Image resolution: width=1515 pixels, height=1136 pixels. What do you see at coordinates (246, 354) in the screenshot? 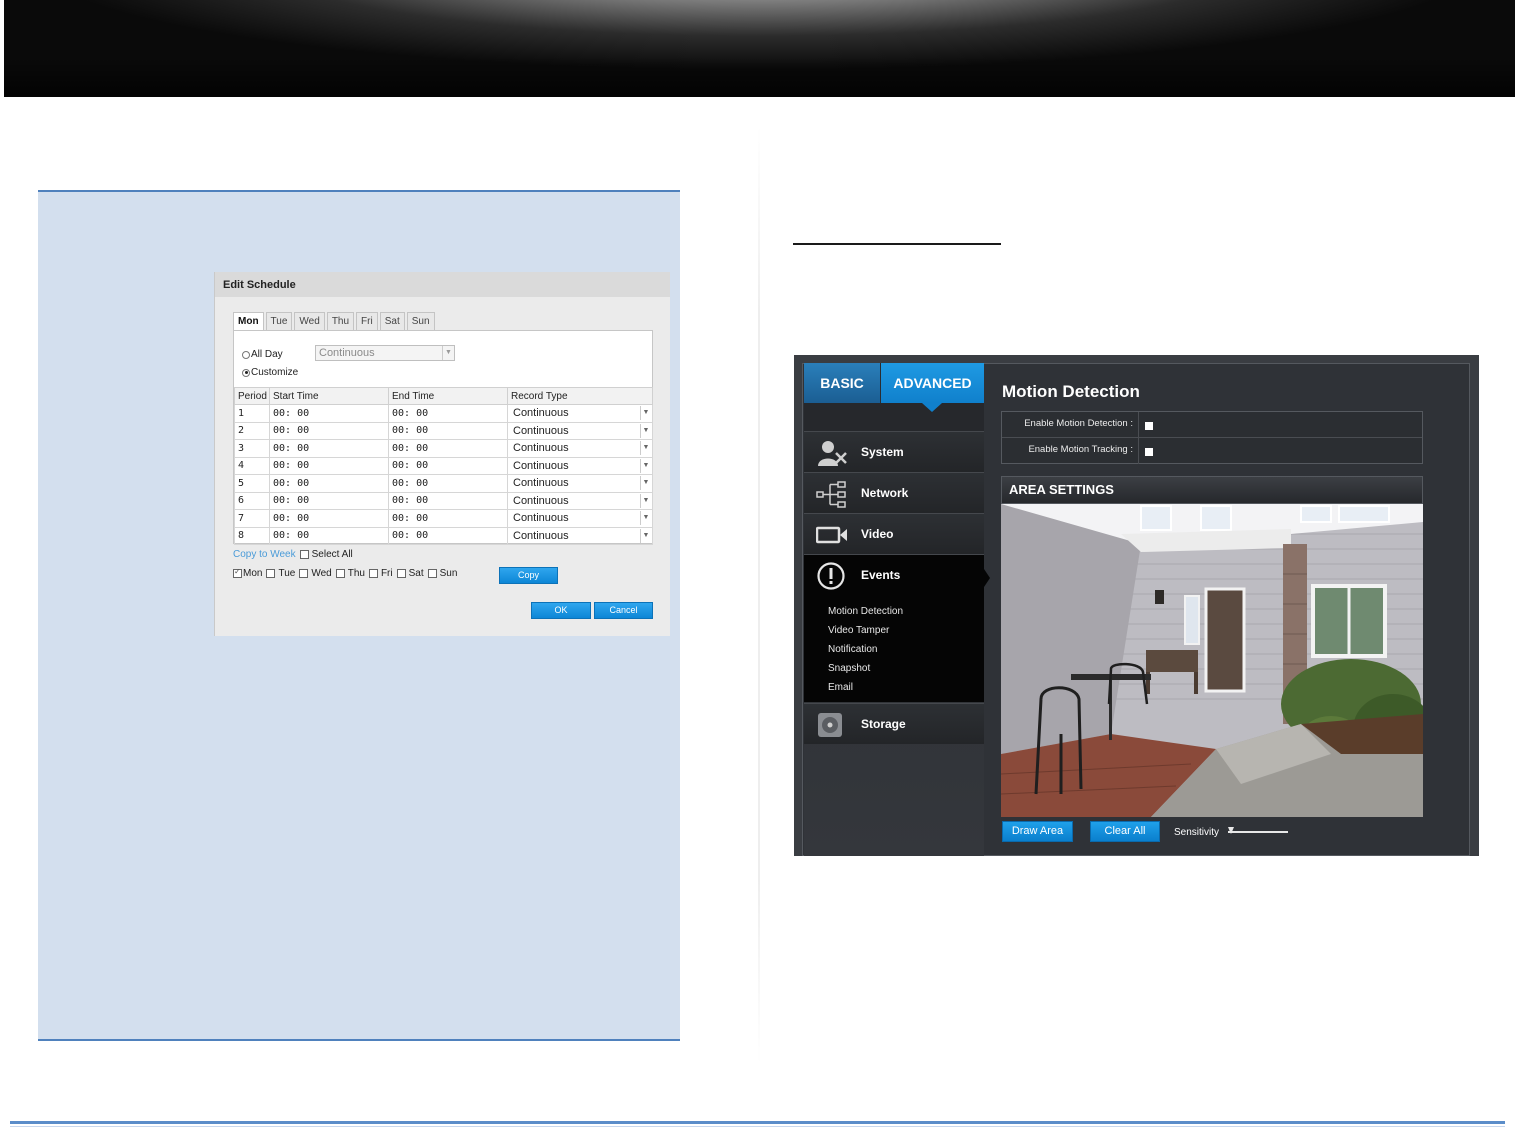
I see `all-day-radio` at bounding box center [246, 354].